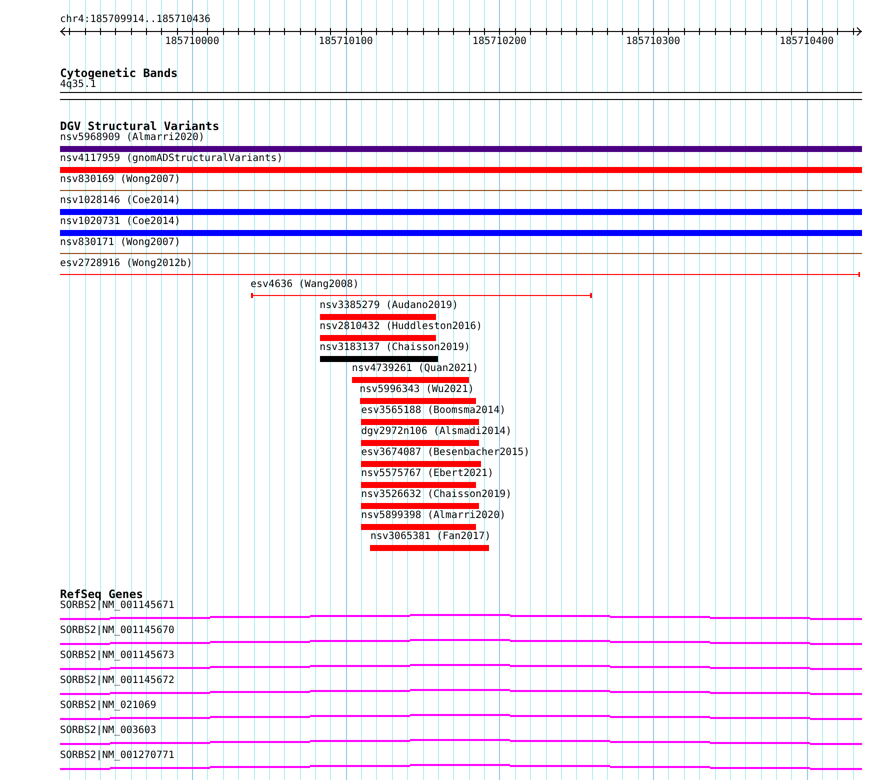  Describe the element at coordinates (417, 390) in the screenshot. I see `feature-label: nsv5996343 (Wu2021)` at that location.